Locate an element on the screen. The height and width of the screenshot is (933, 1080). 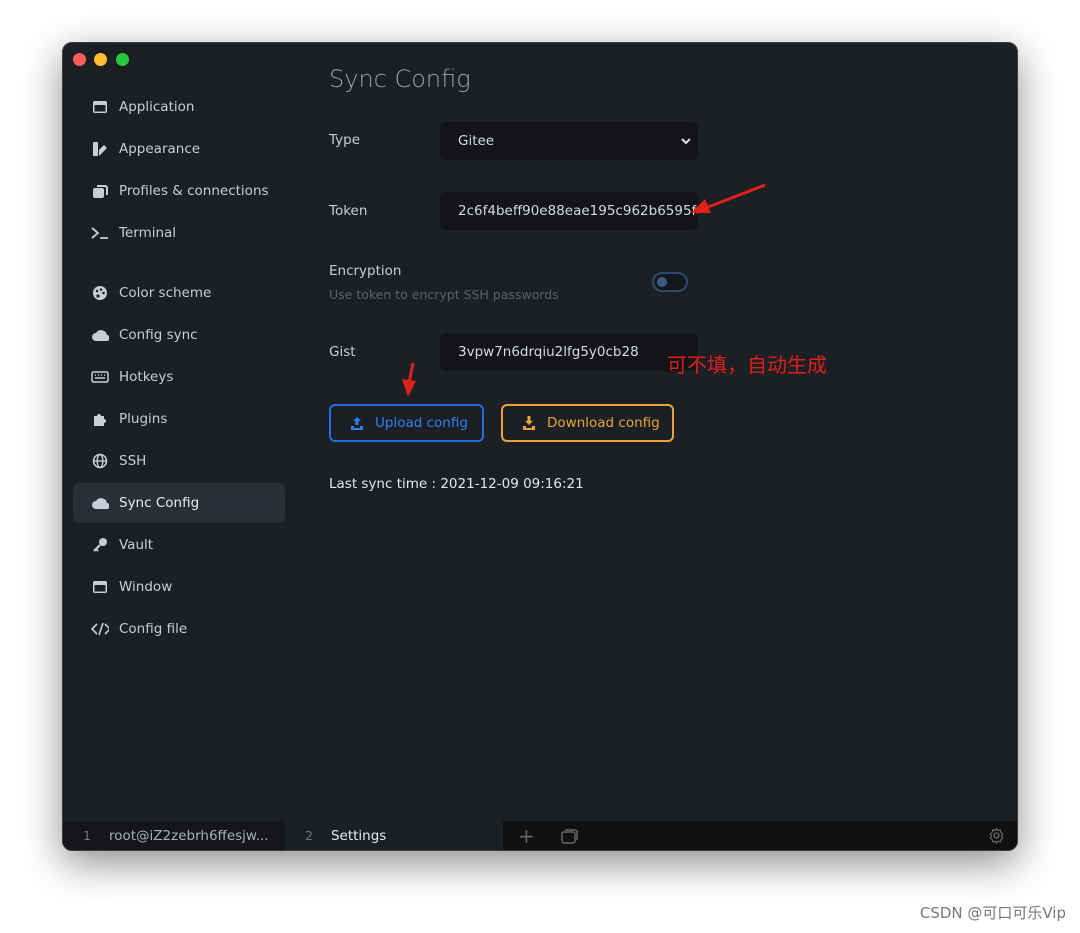
upload-config-label: Upload config is located at coordinates (421, 423).